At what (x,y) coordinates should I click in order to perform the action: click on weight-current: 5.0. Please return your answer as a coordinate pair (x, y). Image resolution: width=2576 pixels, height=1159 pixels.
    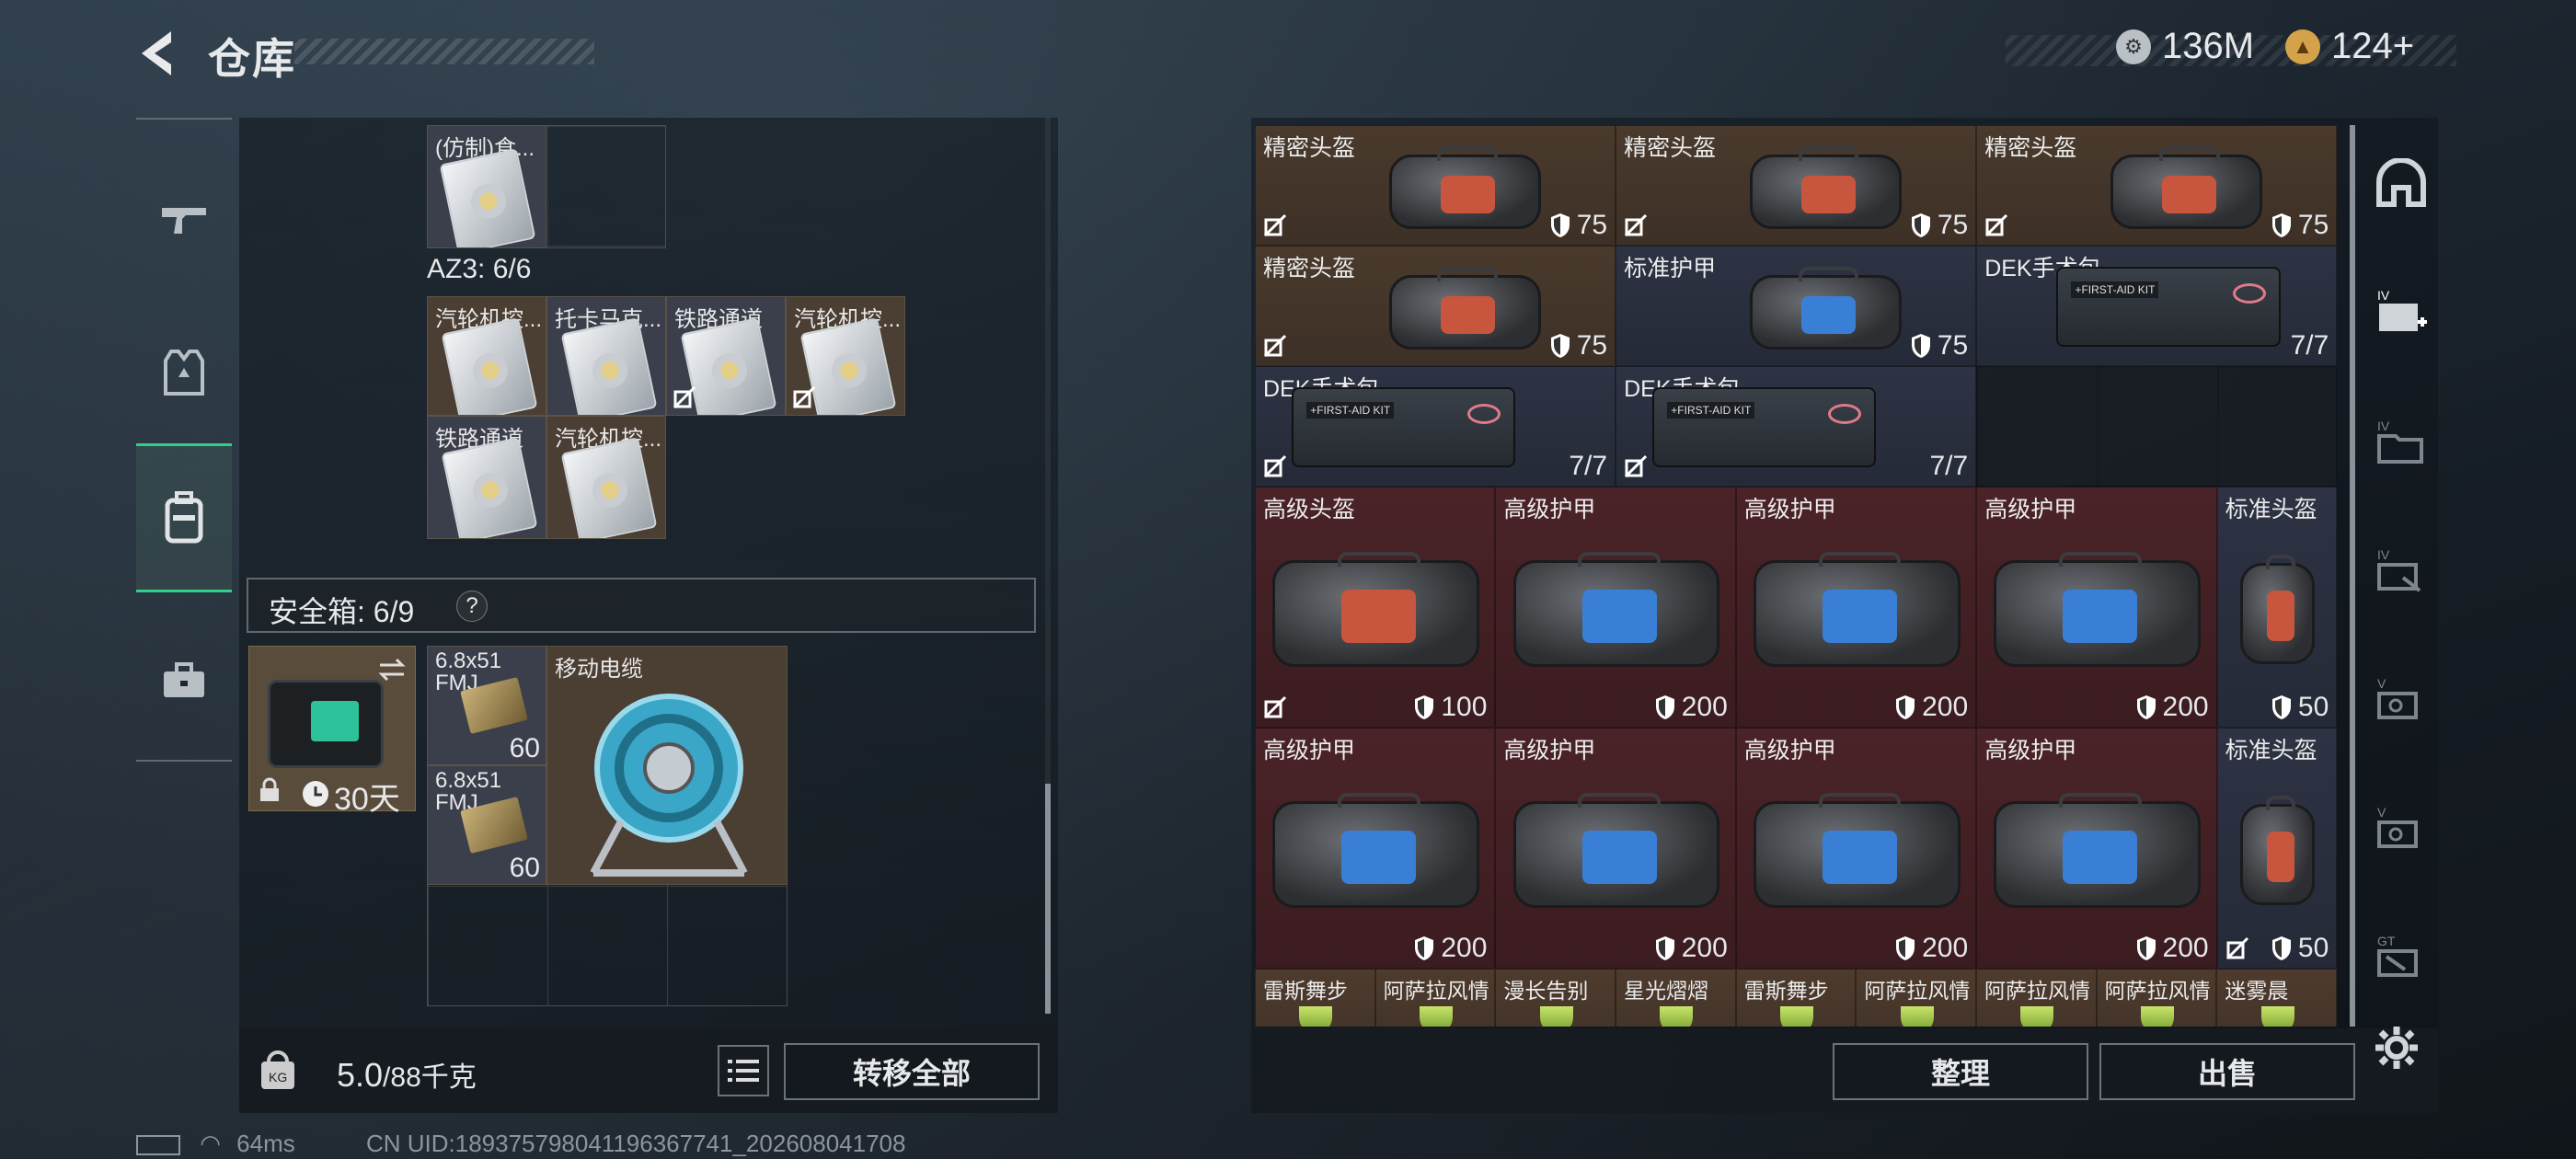
    Looking at the image, I should click on (360, 1075).